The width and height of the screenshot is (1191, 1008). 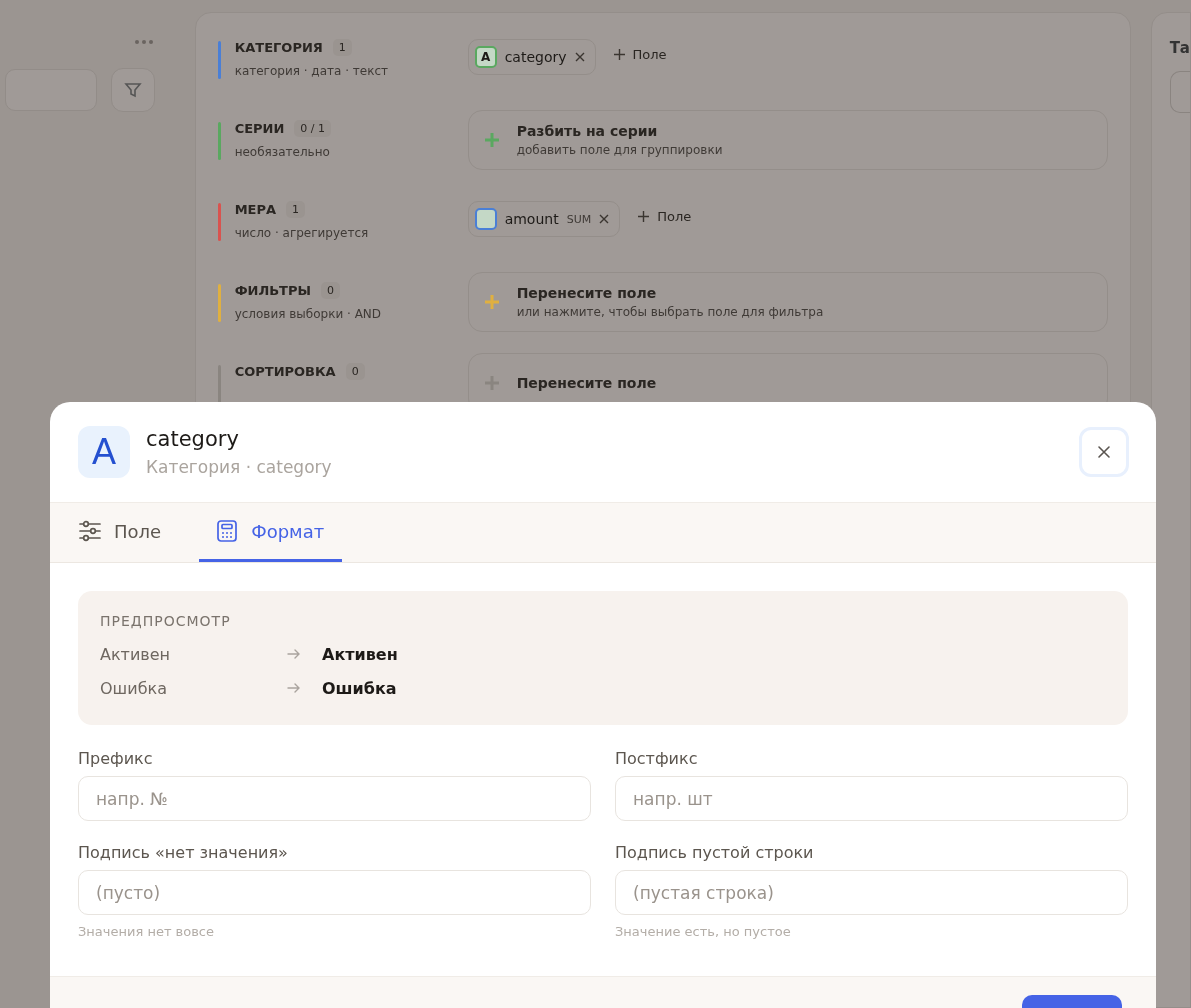 What do you see at coordinates (657, 758) in the screenshot?
I see `field-label: Постфикс` at bounding box center [657, 758].